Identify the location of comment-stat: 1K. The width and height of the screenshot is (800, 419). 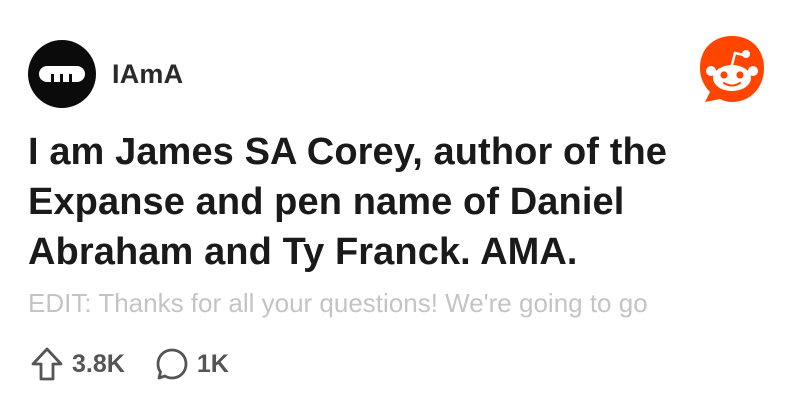
(192, 364).